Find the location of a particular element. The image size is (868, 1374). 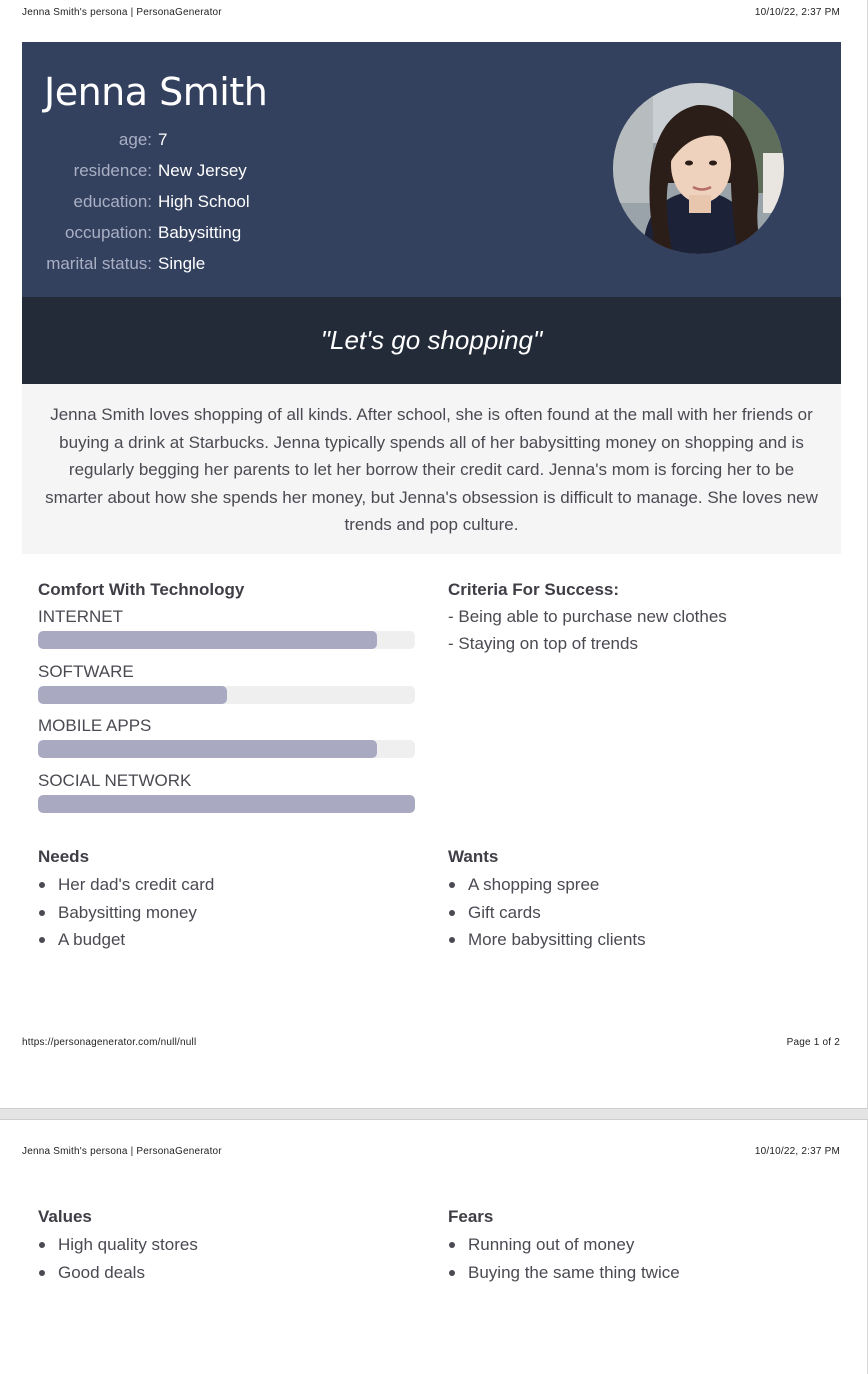

comfort-bar-internet is located at coordinates (226, 640).